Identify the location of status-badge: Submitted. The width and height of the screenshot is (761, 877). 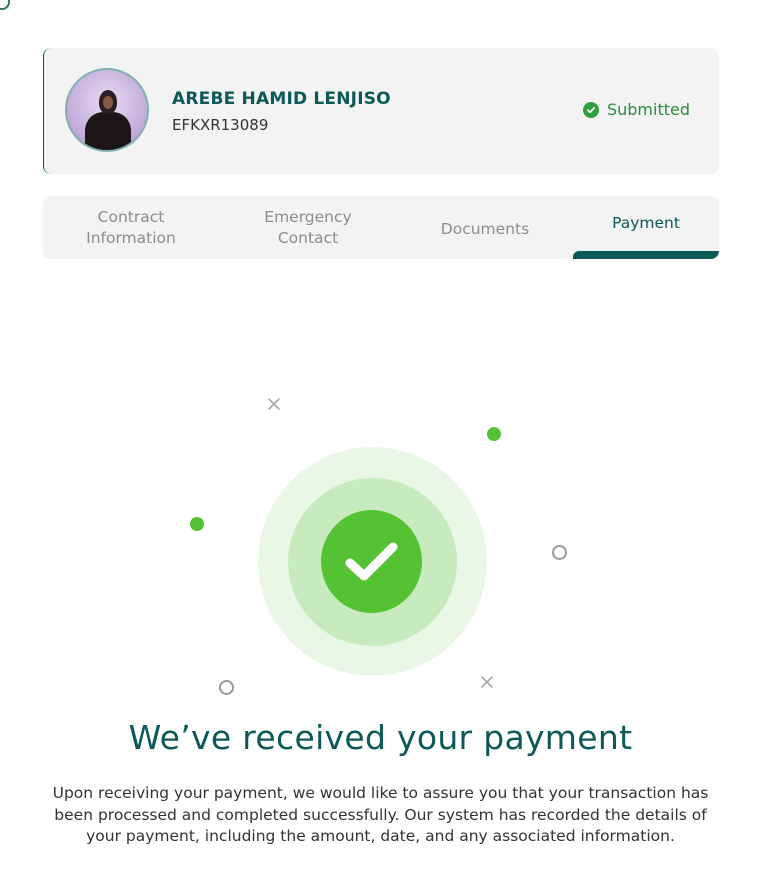
(636, 109).